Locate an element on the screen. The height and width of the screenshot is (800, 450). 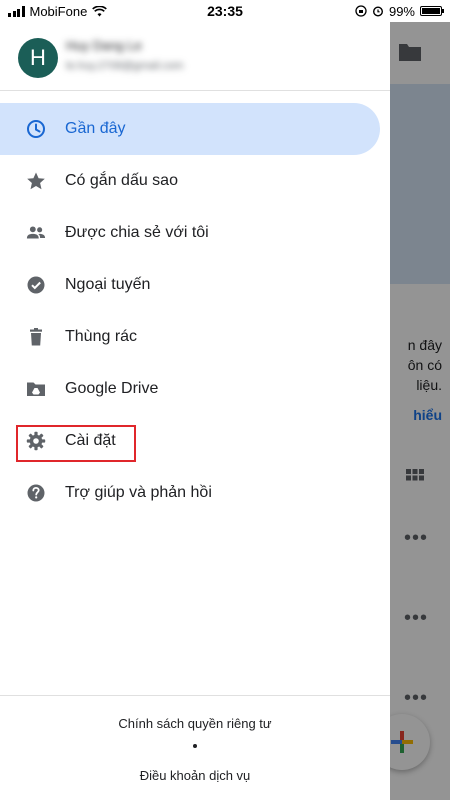
drive-folder-icon is located at coordinates (36, 389).